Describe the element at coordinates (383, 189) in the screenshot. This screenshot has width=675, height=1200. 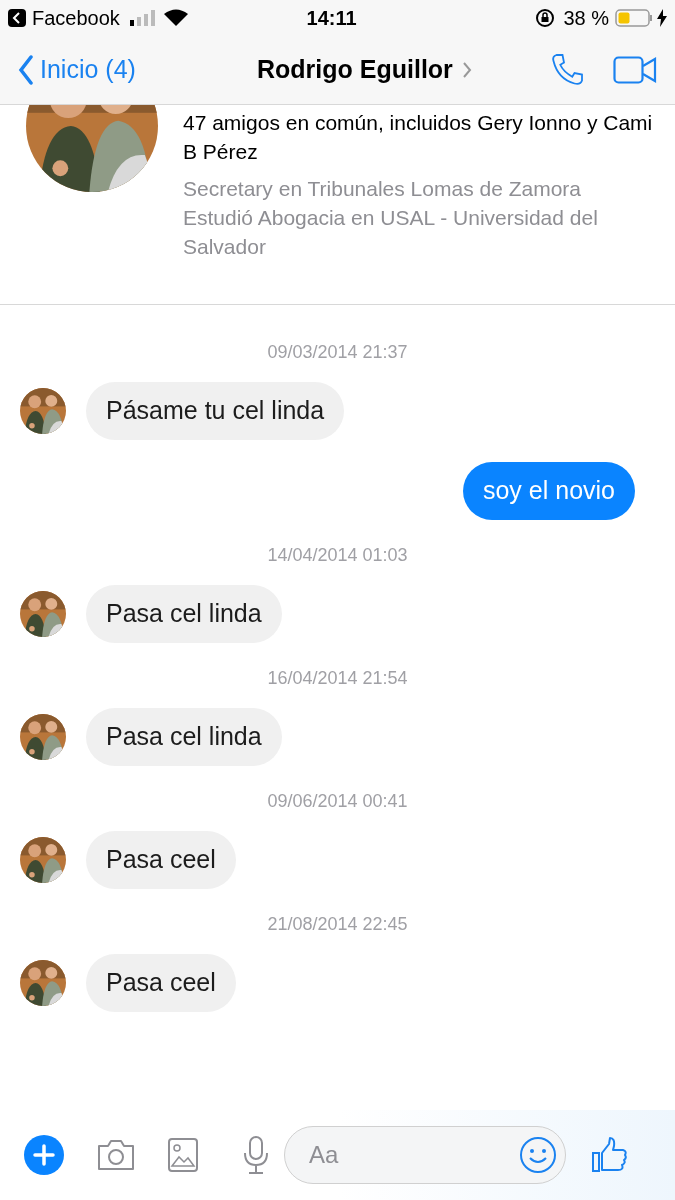
I see `profile-detail: Secretary en Tribunales Lomas de Zamora` at that location.